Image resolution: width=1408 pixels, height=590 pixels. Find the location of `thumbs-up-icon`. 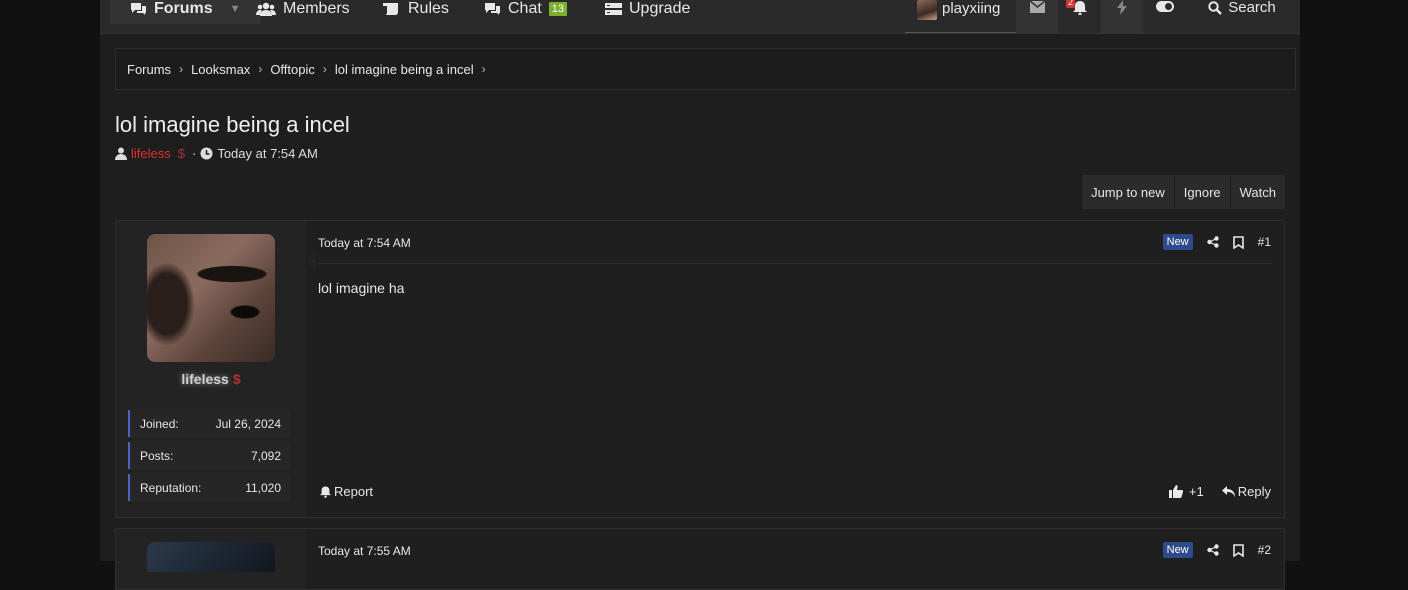

thumbs-up-icon is located at coordinates (1175, 491).